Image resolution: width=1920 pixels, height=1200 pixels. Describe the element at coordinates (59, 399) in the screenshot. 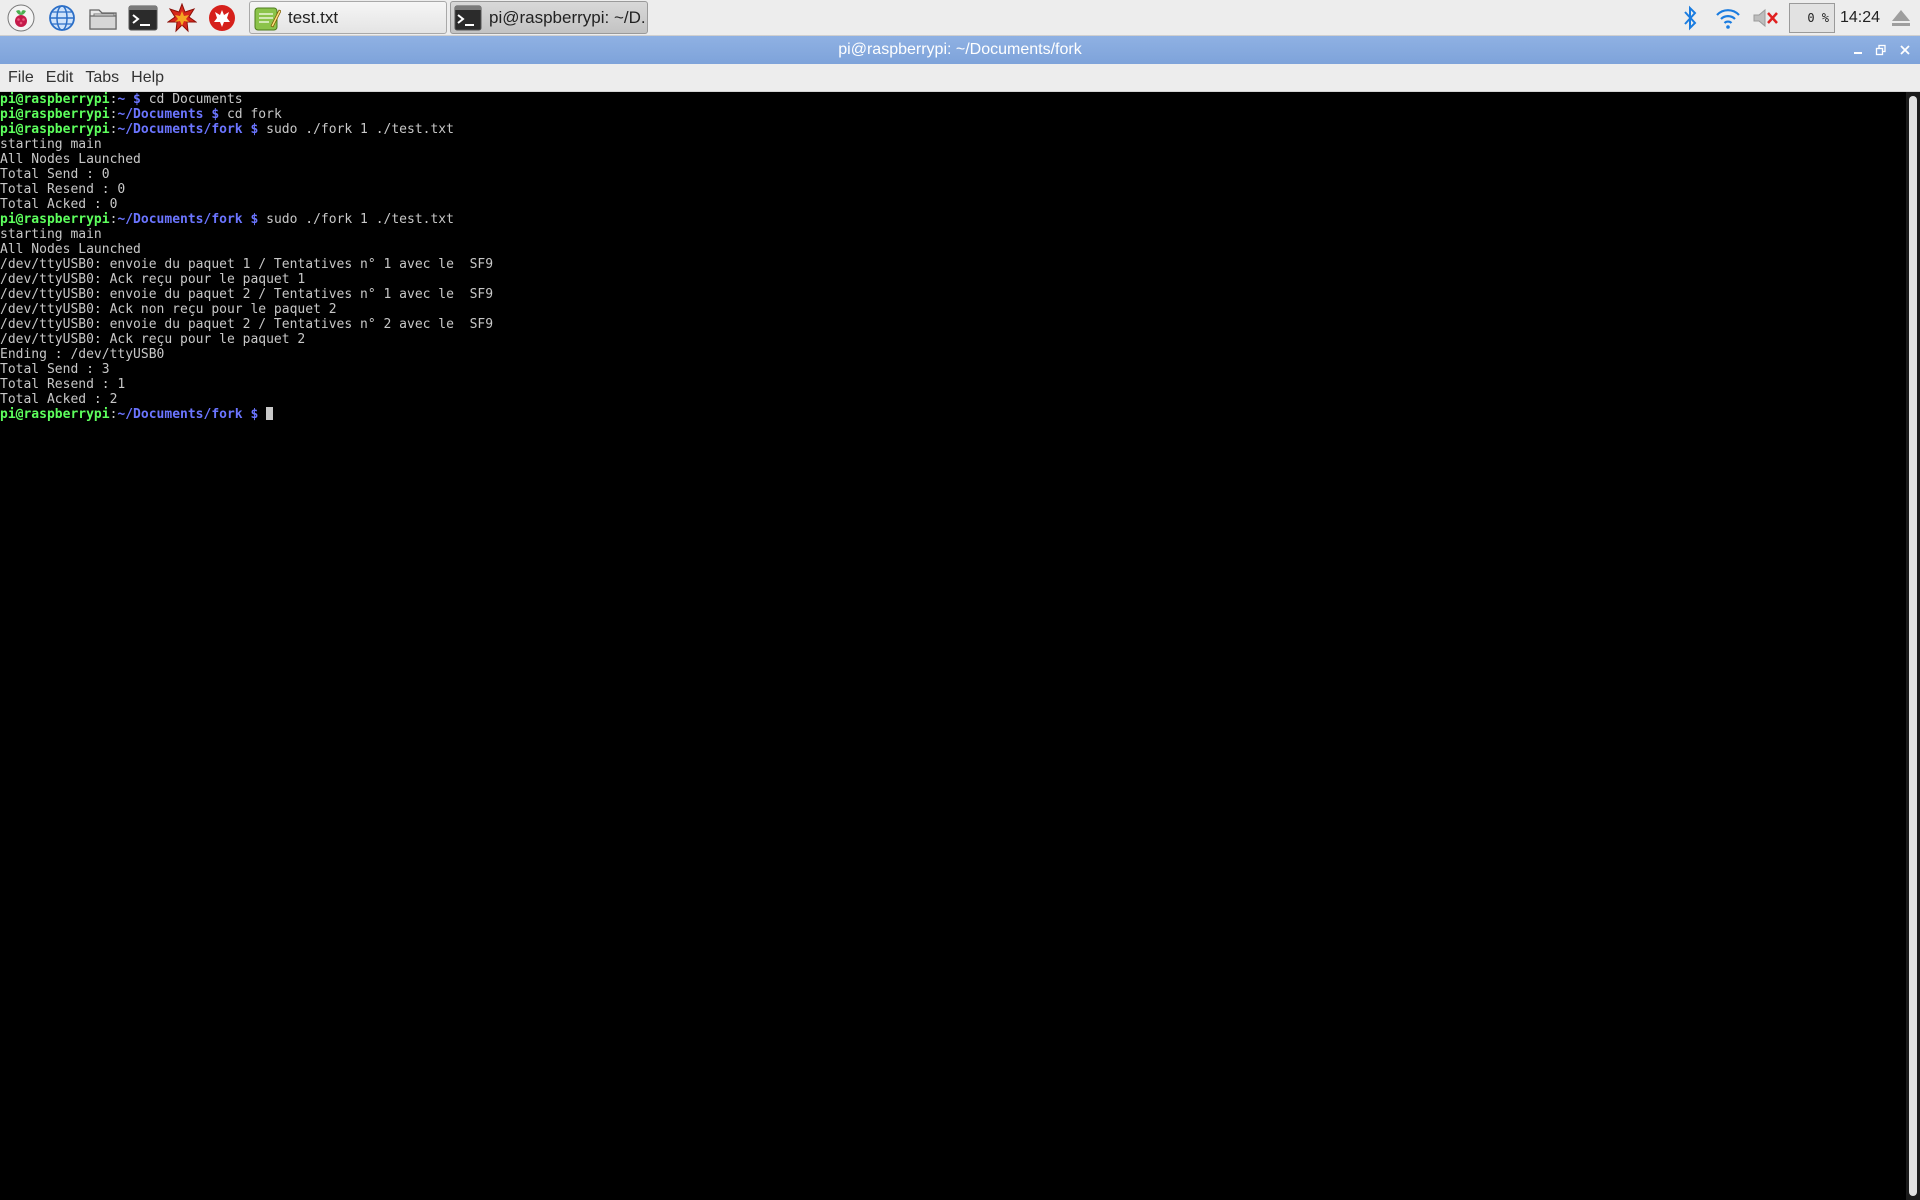

I see `output-line: Total Acked : 2` at that location.